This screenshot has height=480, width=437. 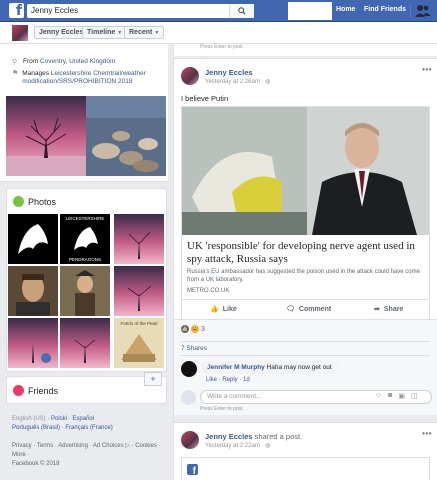 What do you see at coordinates (218, 33) in the screenshot?
I see `profile-sub-navigation: Jenny Eccles Timeline ▼ Recent ▼` at bounding box center [218, 33].